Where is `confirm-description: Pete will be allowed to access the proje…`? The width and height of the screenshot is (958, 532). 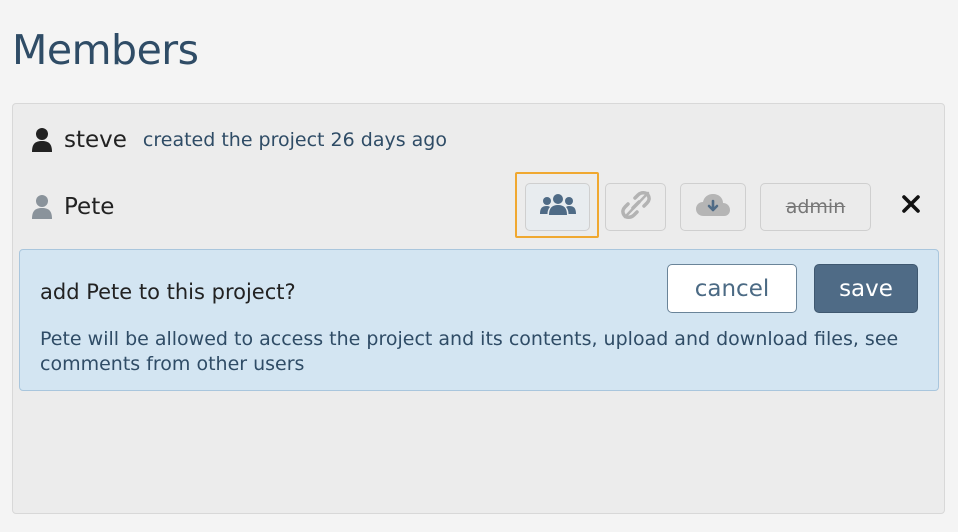
confirm-description: Pete will be allowed to access the proje… is located at coordinates (469, 351).